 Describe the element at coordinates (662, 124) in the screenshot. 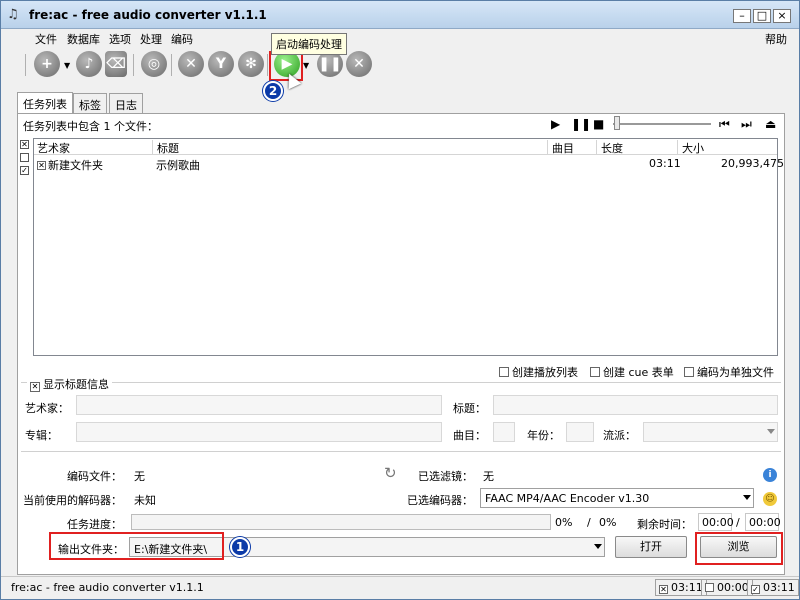

I see `seek-track` at that location.